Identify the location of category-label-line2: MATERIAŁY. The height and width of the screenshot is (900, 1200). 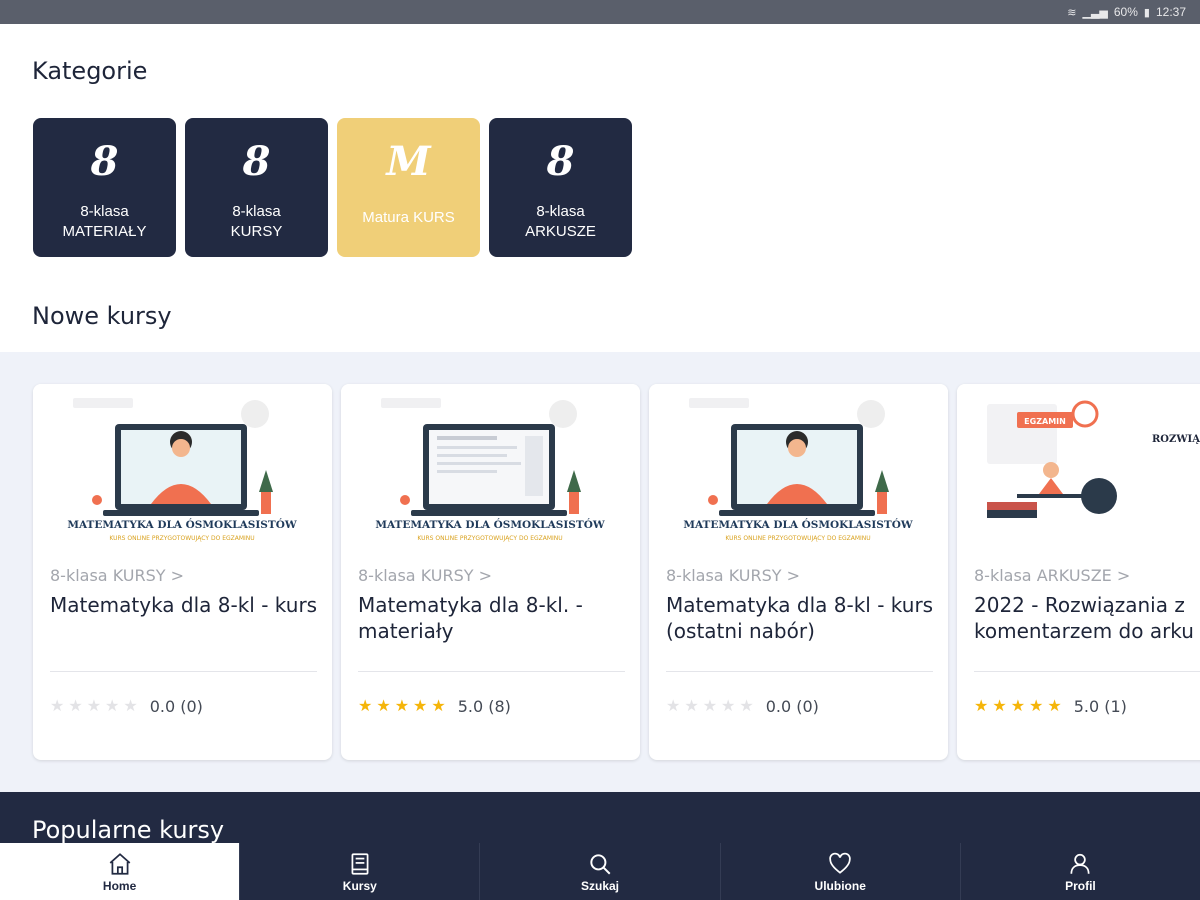
(104, 231).